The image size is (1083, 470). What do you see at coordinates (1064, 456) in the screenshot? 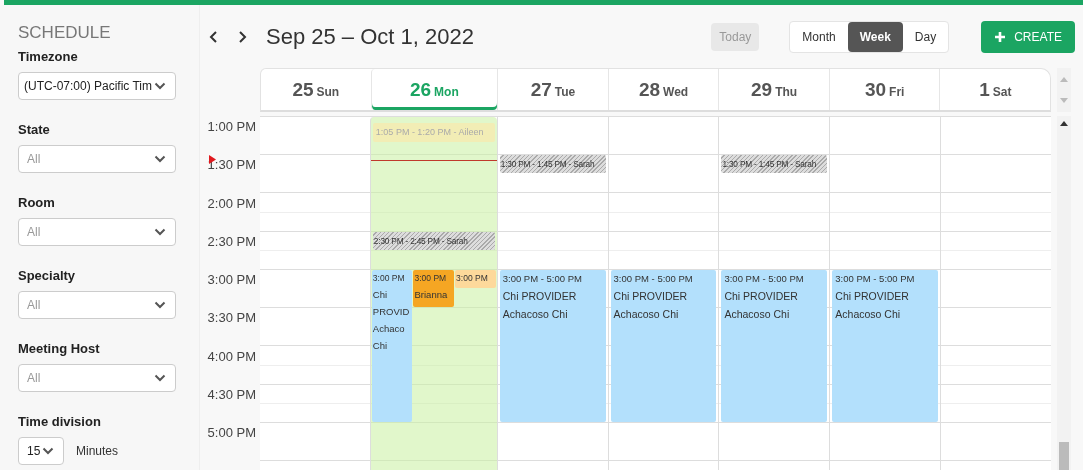
I see `scroll-thumb` at bounding box center [1064, 456].